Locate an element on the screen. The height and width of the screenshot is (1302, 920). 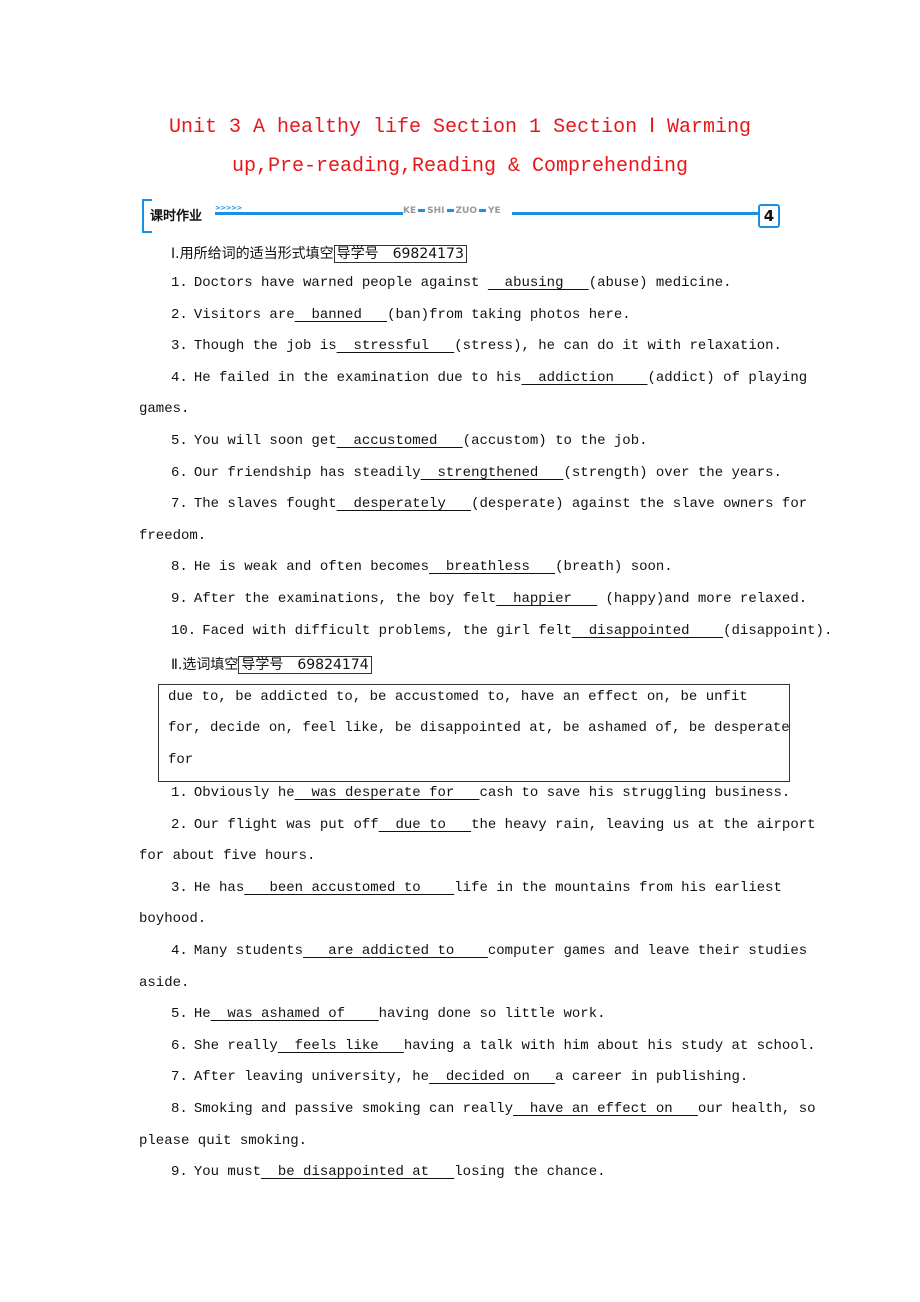
item-text: (ban)from taking photos here. is located at coordinates (509, 314).